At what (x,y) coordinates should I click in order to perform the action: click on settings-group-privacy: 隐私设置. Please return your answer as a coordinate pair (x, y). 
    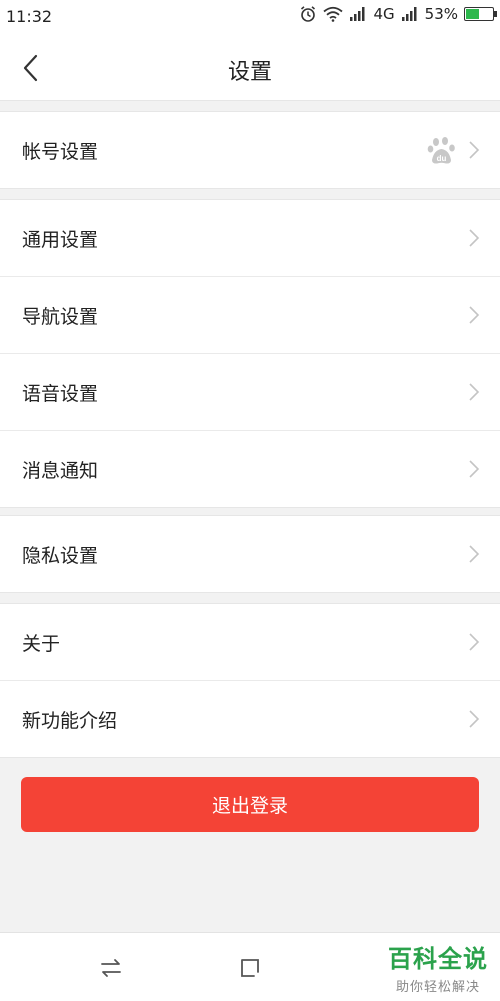
    Looking at the image, I should click on (250, 554).